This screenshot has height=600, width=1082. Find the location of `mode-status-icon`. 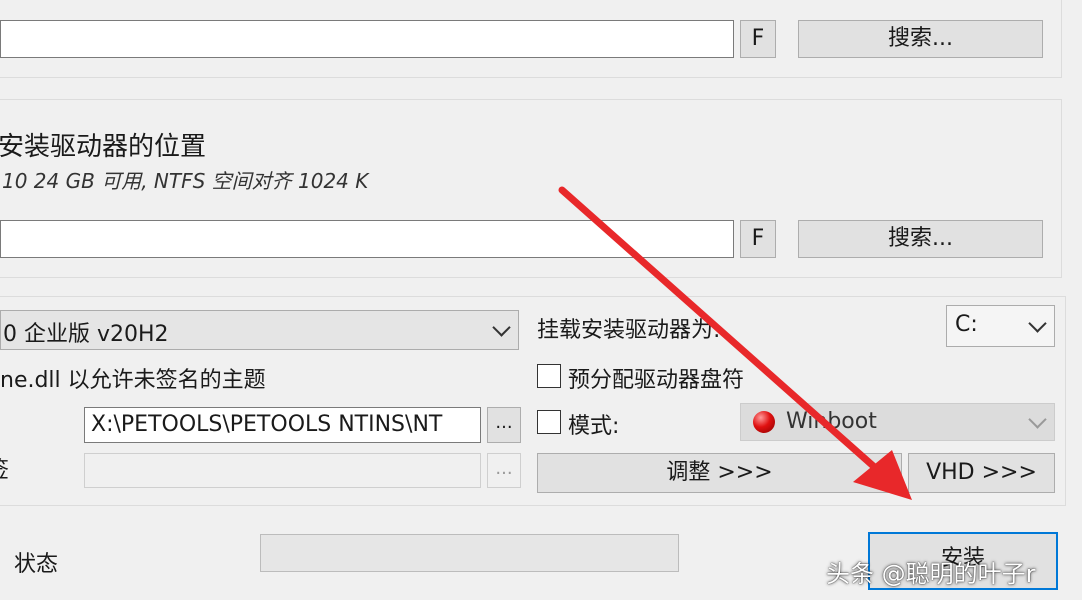

mode-status-icon is located at coordinates (764, 422).